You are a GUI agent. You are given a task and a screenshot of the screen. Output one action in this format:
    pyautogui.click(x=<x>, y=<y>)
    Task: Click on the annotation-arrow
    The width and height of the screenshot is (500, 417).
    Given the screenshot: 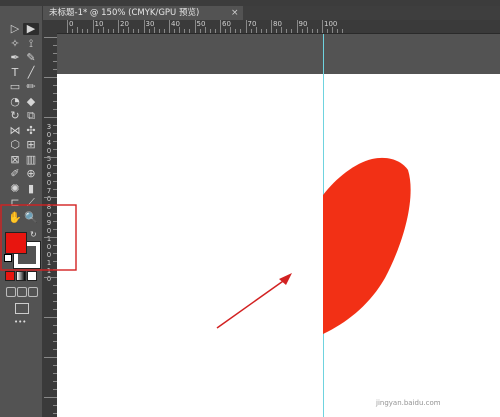 What is the action you would take?
    pyautogui.click(x=251, y=303)
    